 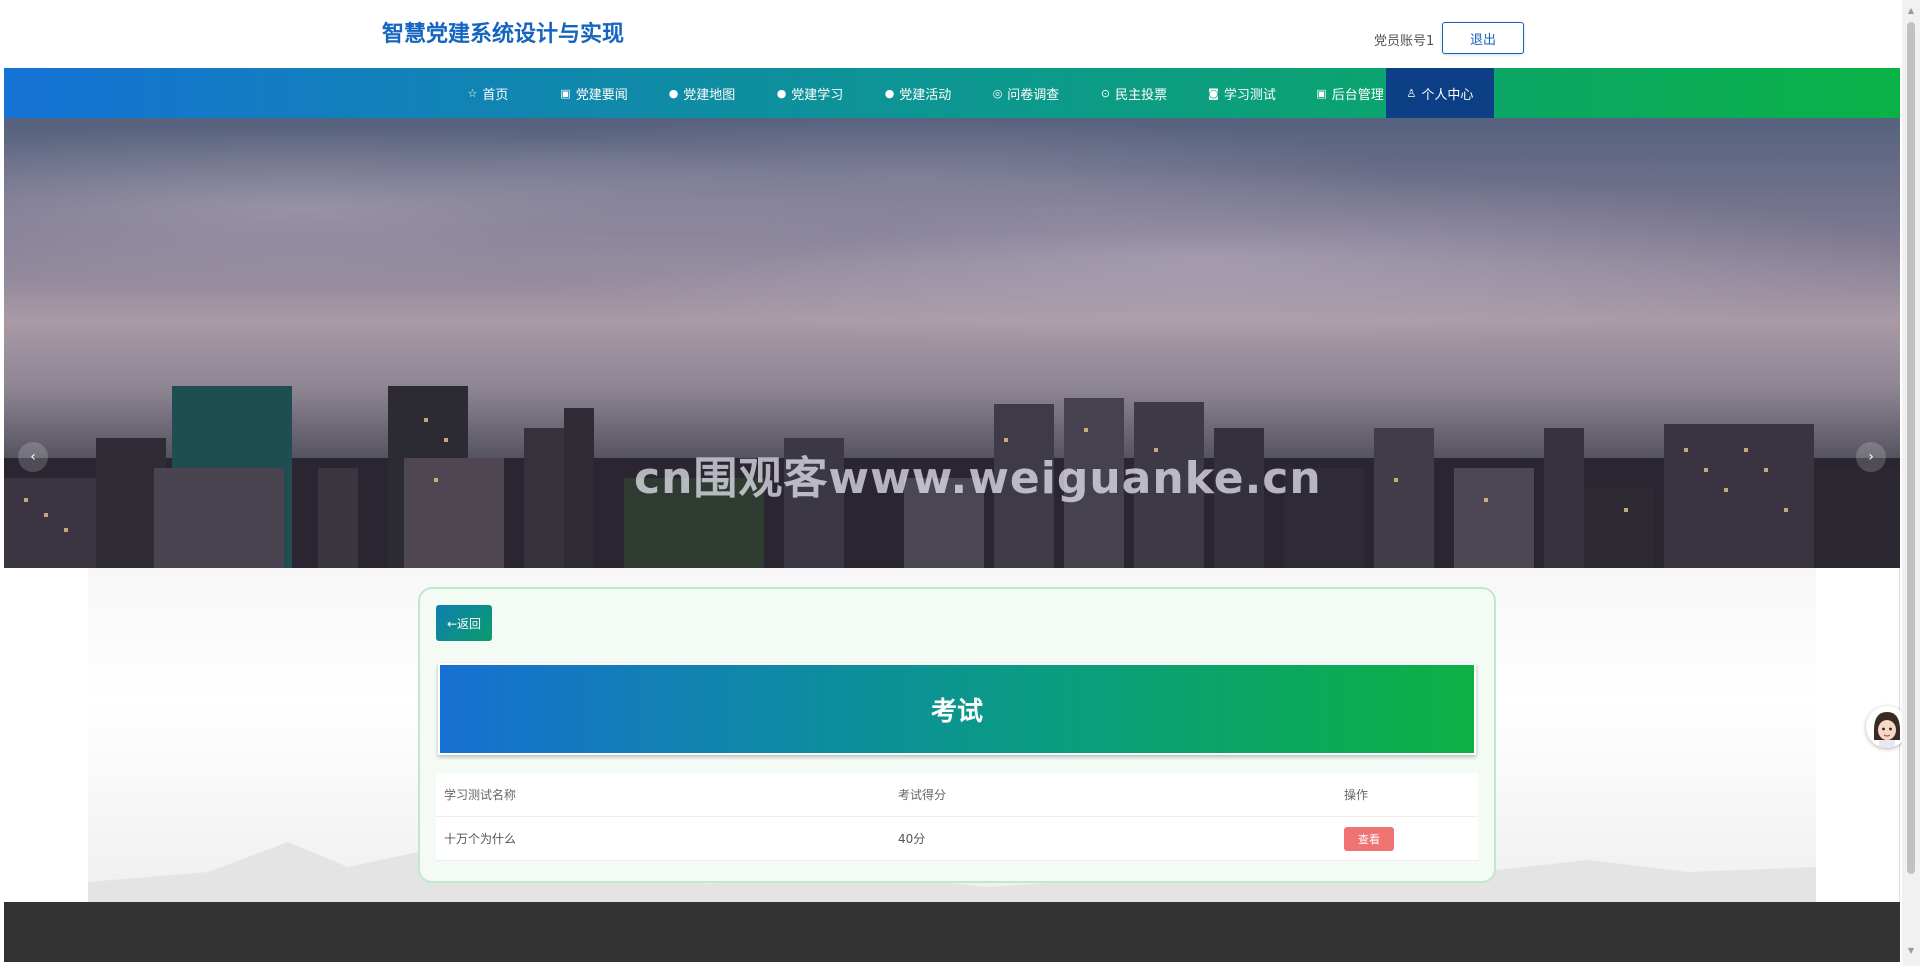 I want to click on carousel-next-button: ›, so click(x=1871, y=457).